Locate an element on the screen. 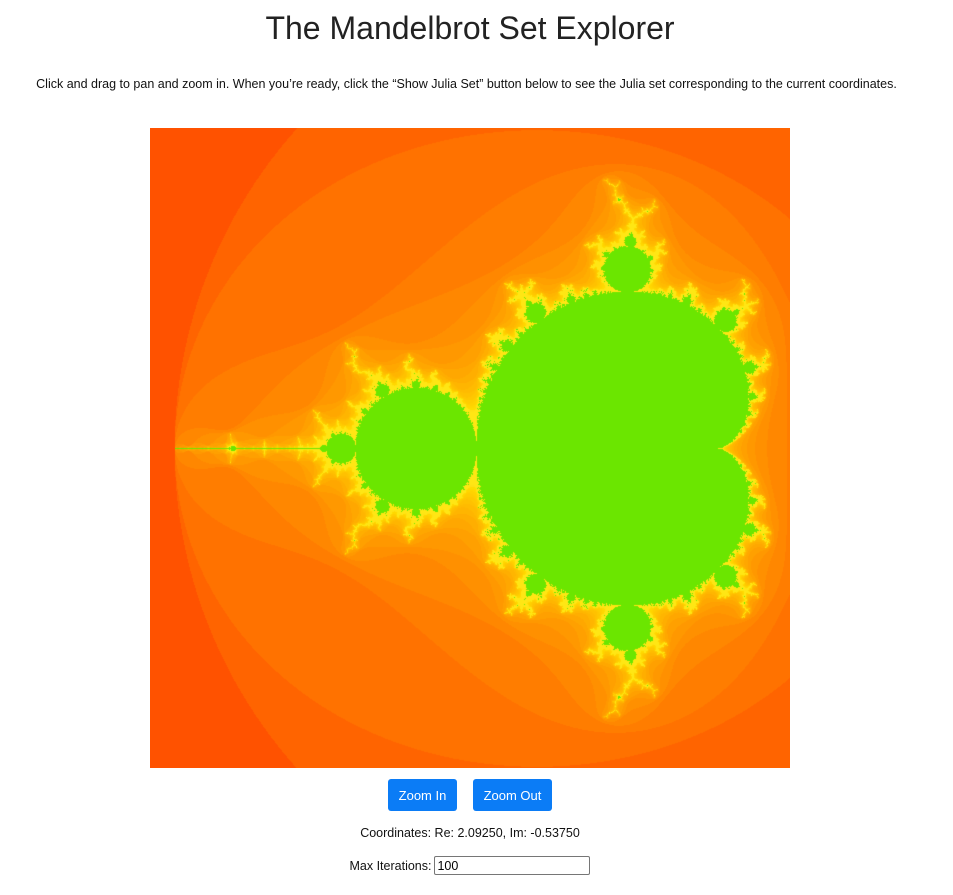  page-title: The Mandelbrot Set Explorer is located at coordinates (470, 28).